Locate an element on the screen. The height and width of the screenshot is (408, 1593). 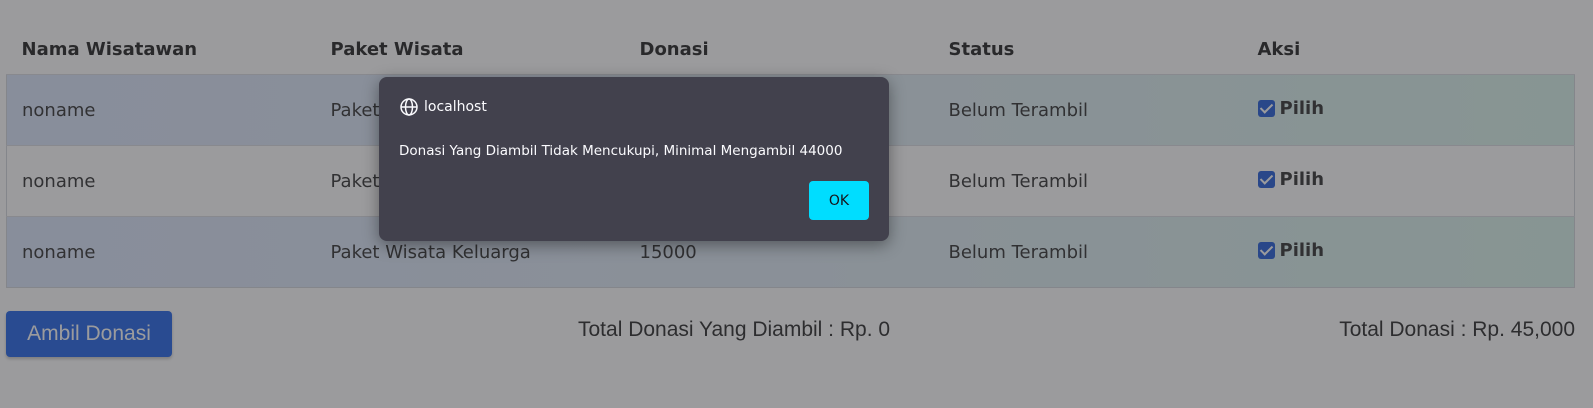
globe-icon is located at coordinates (409, 107).